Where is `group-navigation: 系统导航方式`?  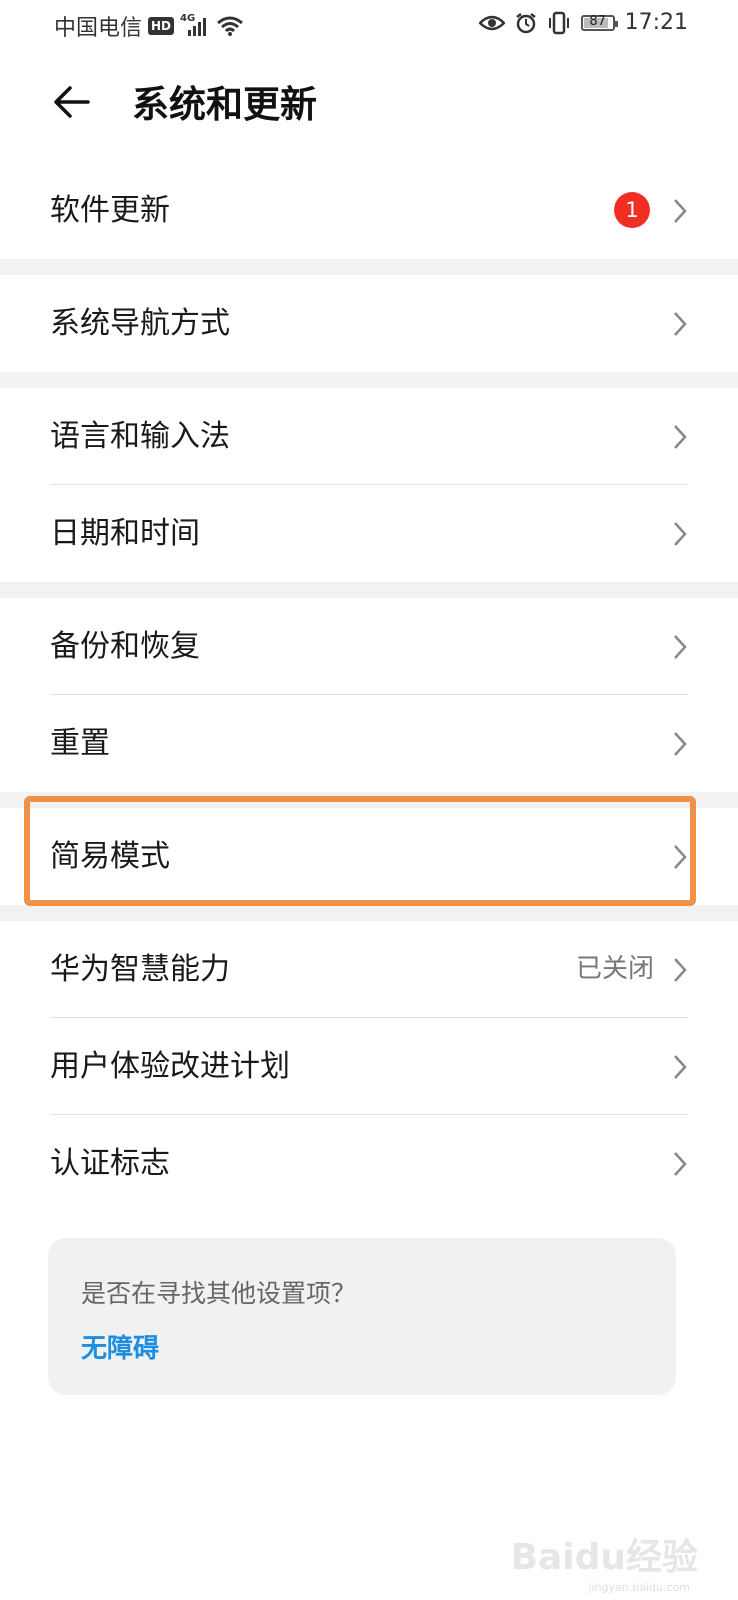
group-navigation: 系统导航方式 is located at coordinates (369, 323).